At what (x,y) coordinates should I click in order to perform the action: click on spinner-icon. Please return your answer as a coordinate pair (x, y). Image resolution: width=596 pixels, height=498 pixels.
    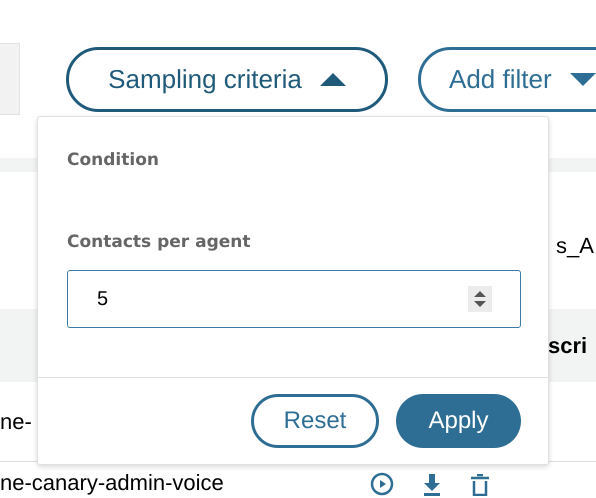
    Looking at the image, I should click on (480, 299).